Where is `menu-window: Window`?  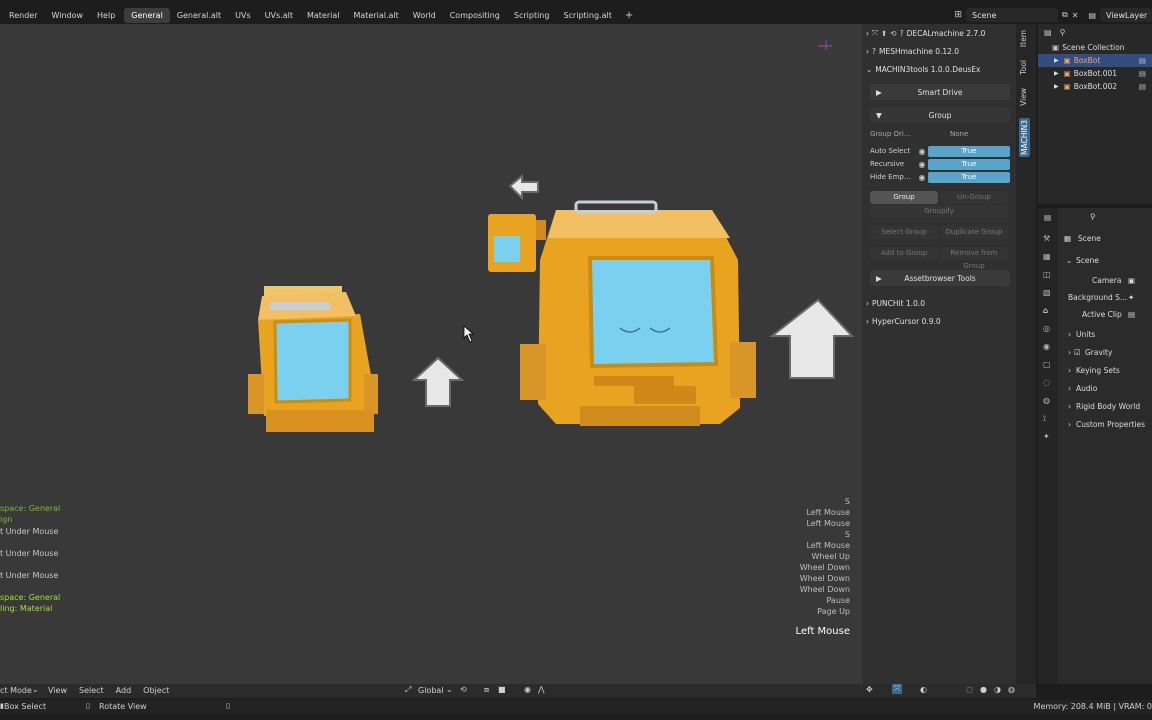
menu-window: Window is located at coordinates (67, 15).